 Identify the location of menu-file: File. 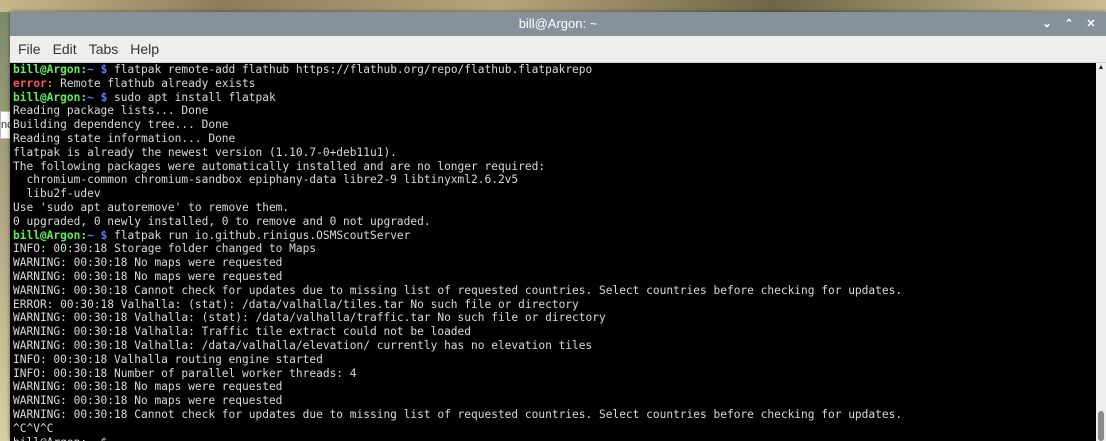
(28, 49).